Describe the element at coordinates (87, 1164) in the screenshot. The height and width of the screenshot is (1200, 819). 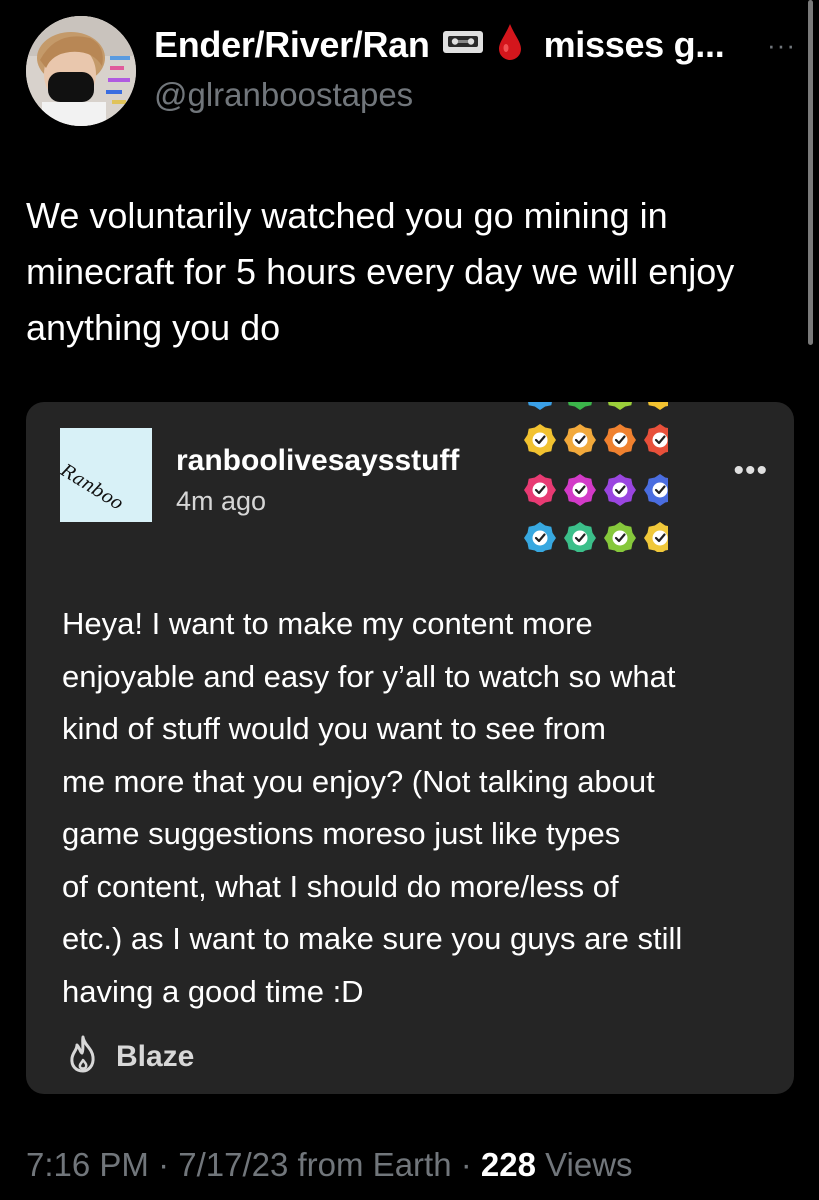
I see `post-time: 7:16 PM` at that location.